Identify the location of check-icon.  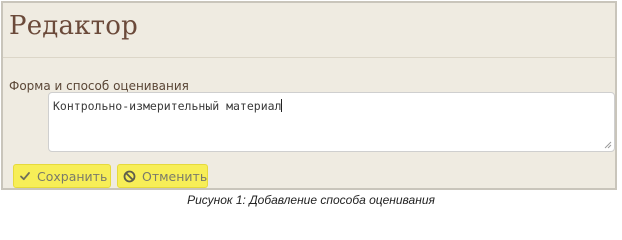
(25, 176).